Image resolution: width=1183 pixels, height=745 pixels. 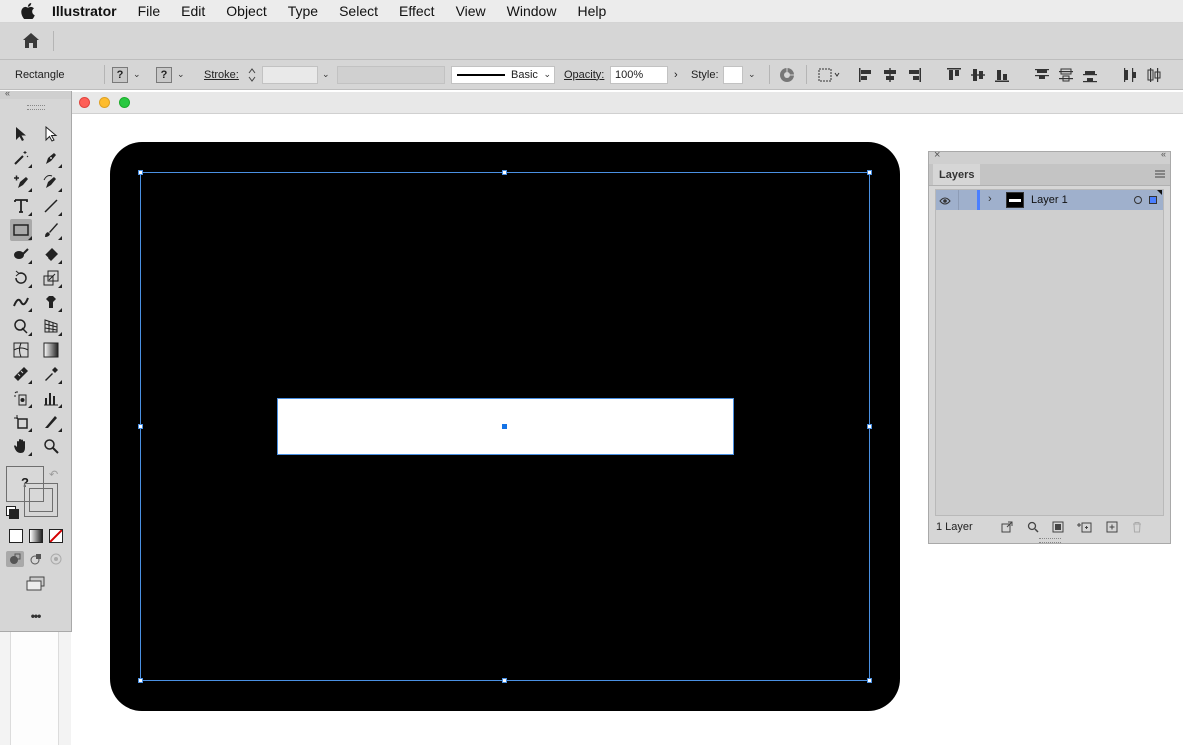 I want to click on align-right-icon, so click(x=914, y=75).